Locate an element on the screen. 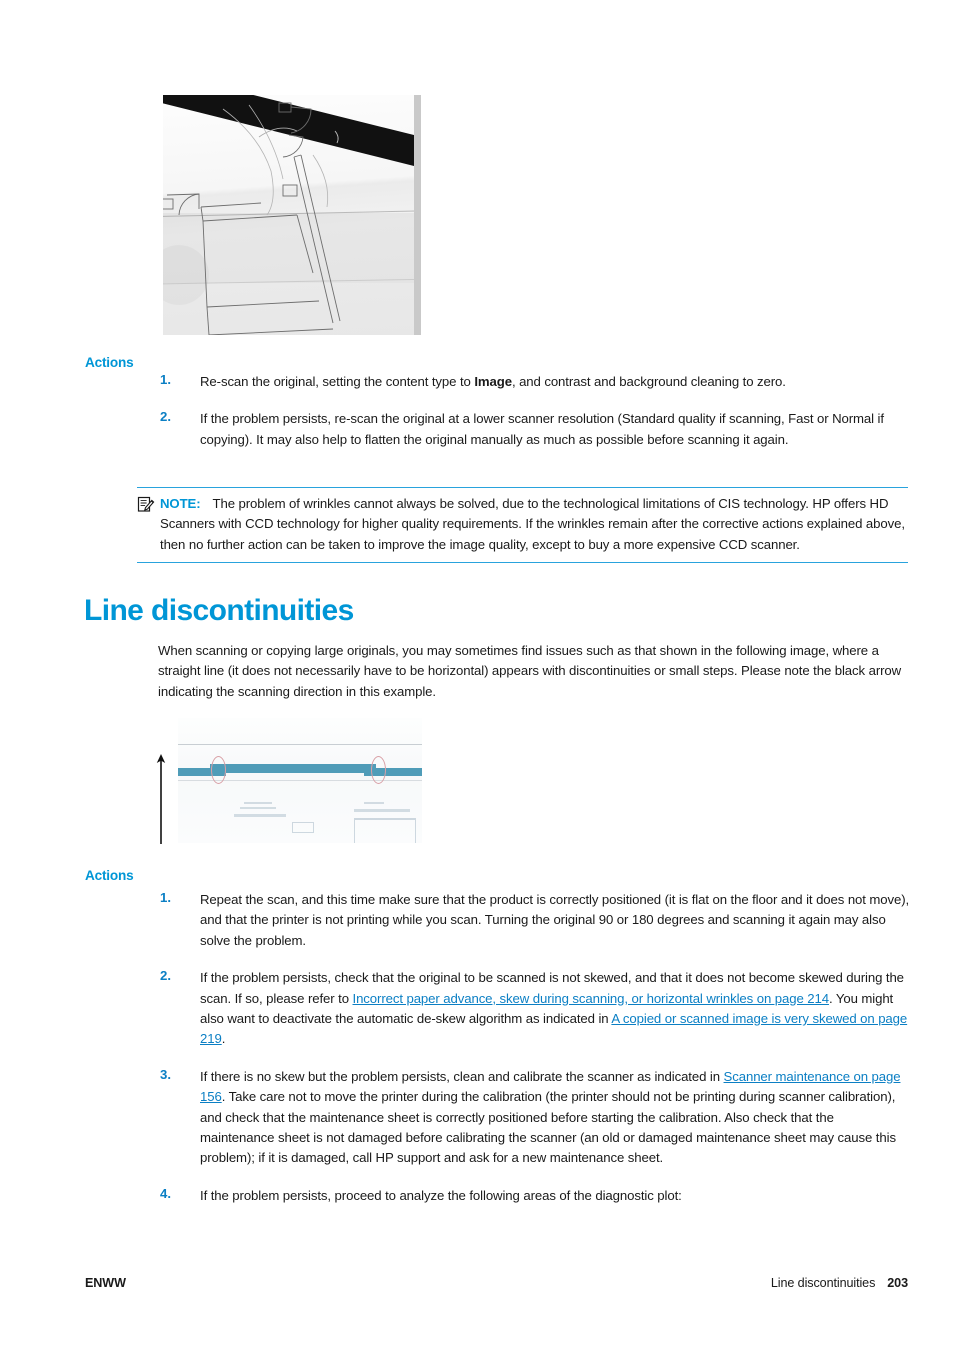  emphasis-text: Image is located at coordinates (493, 381).